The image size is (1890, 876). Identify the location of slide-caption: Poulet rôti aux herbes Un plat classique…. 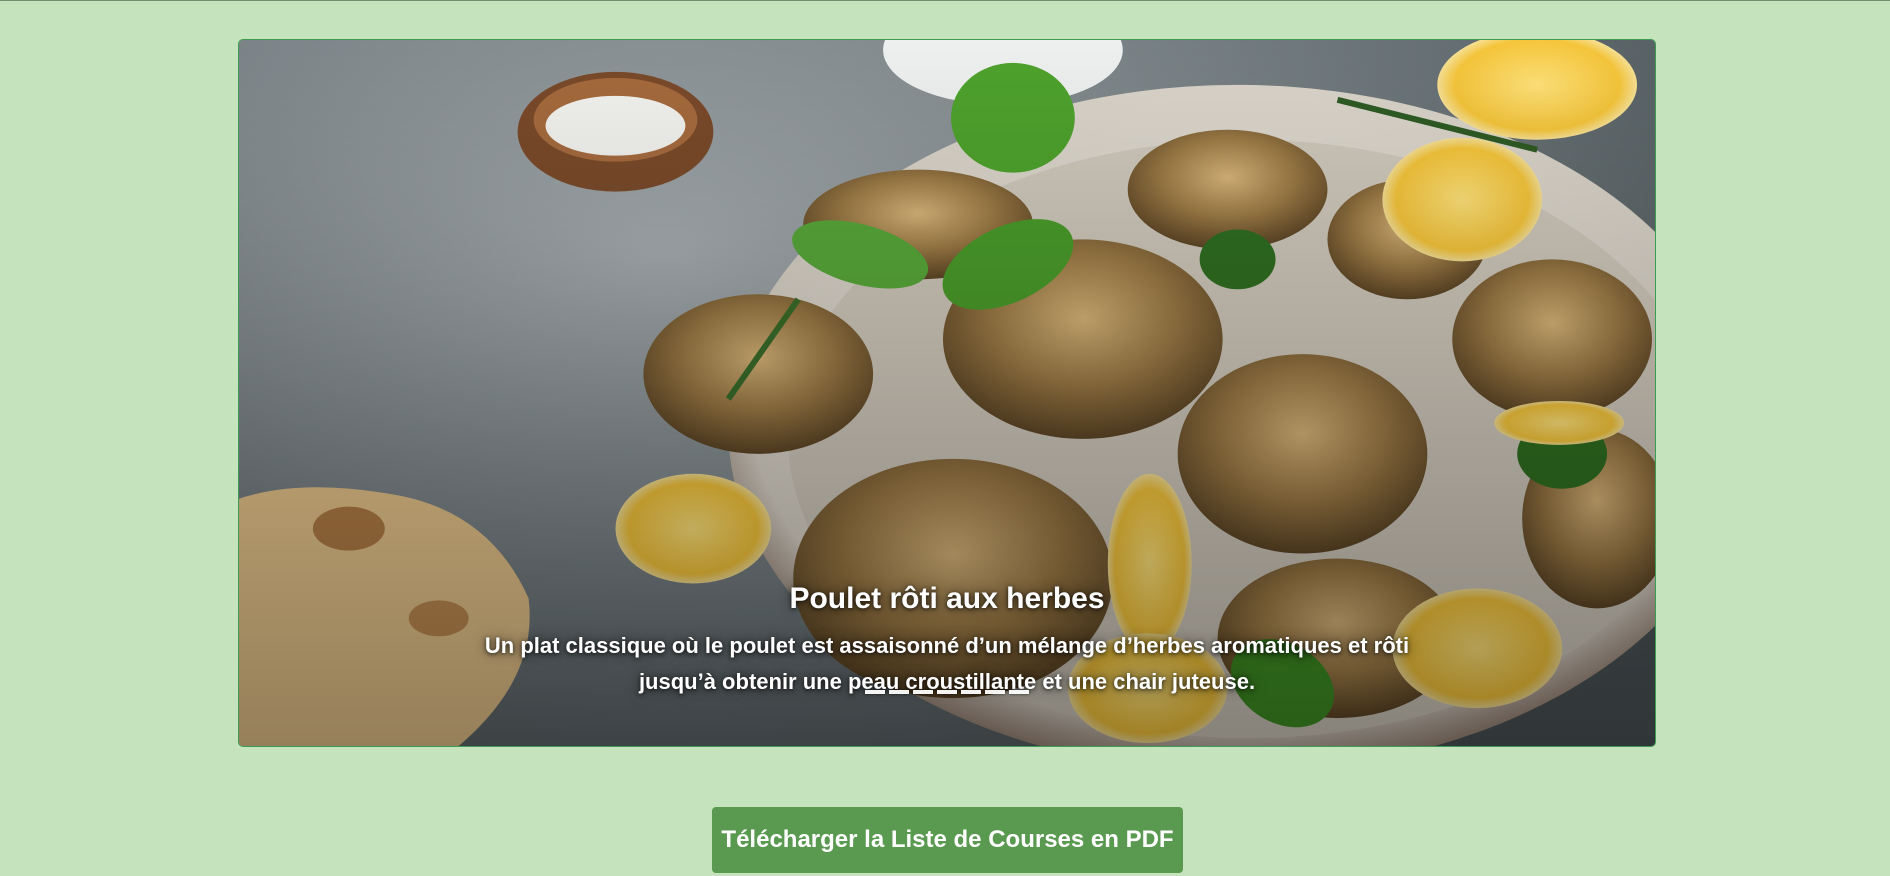
(947, 641).